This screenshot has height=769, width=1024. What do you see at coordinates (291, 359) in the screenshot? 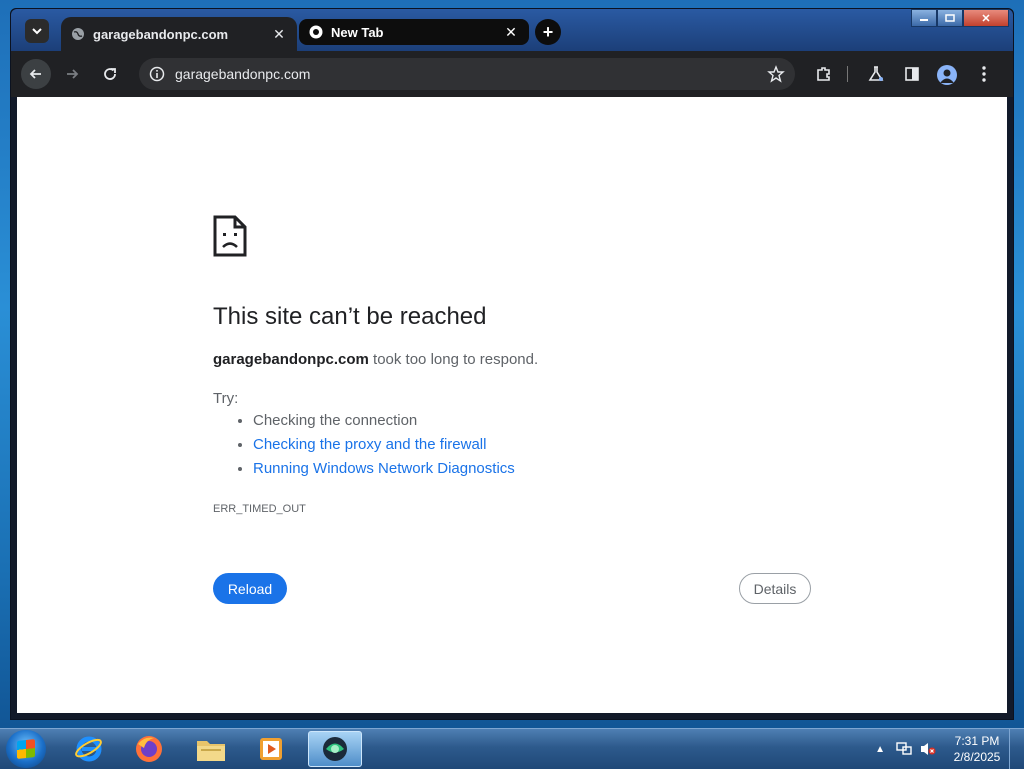
I see `error-host: garagebandonpc.com` at bounding box center [291, 359].